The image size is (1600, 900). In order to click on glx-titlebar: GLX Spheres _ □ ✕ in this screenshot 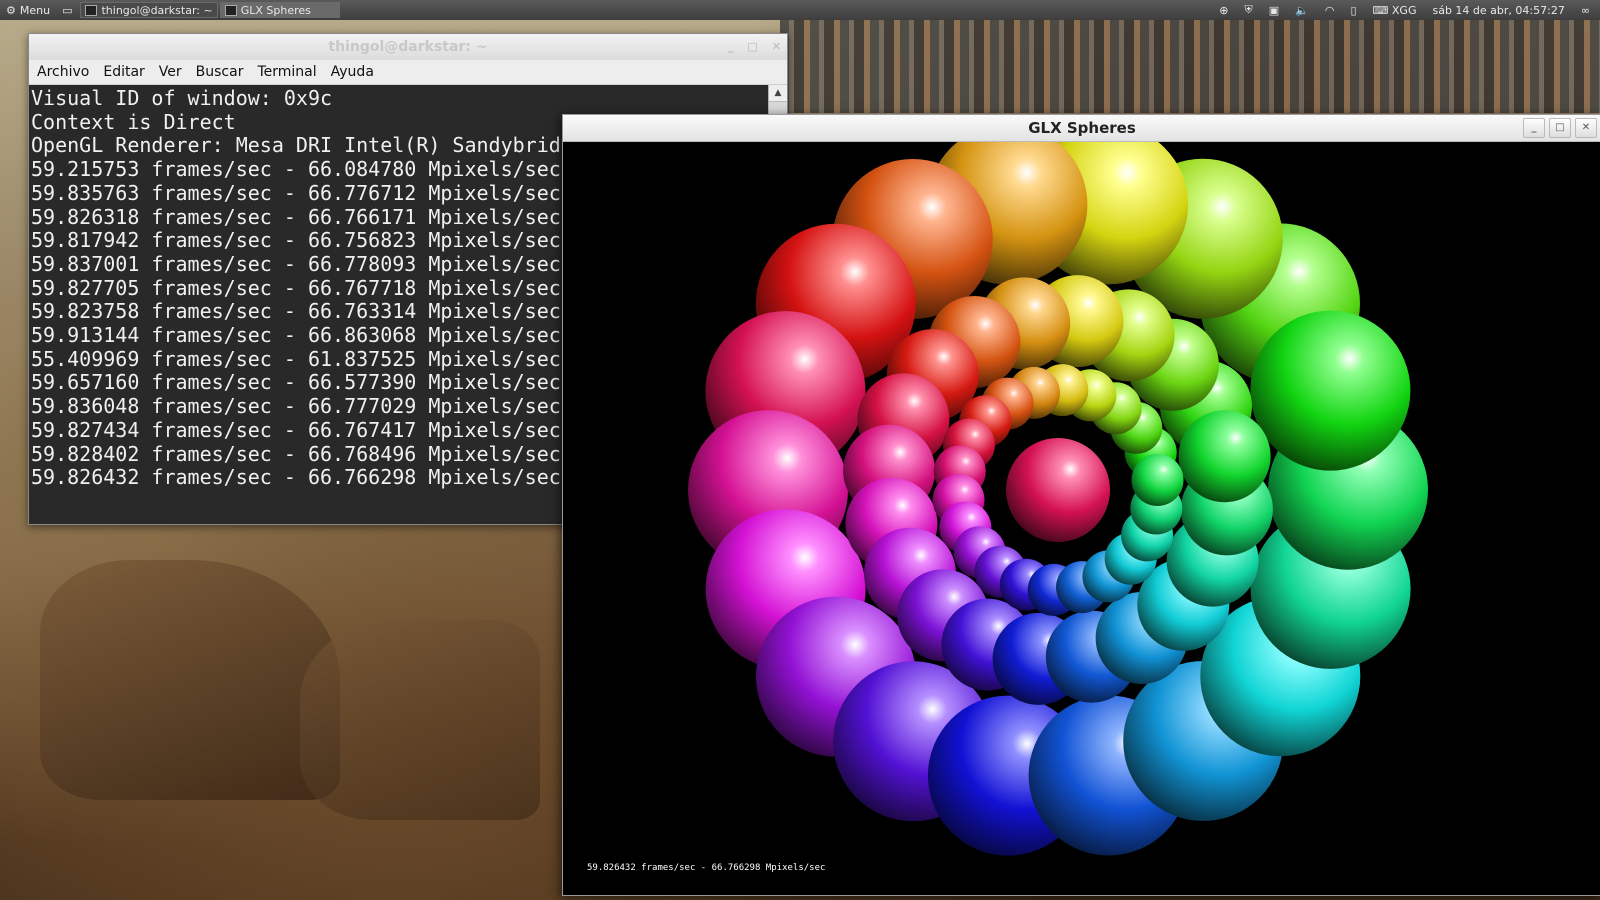, I will do `click(1081, 128)`.